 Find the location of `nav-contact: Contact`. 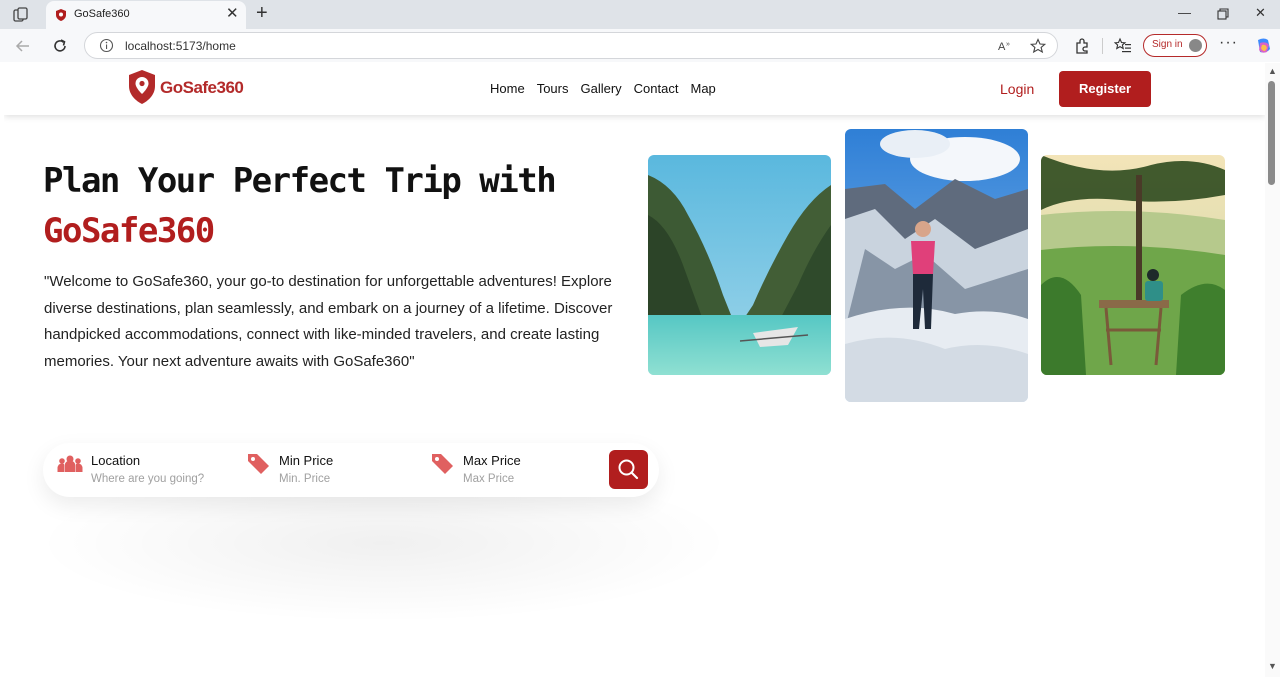

nav-contact: Contact is located at coordinates (656, 88).